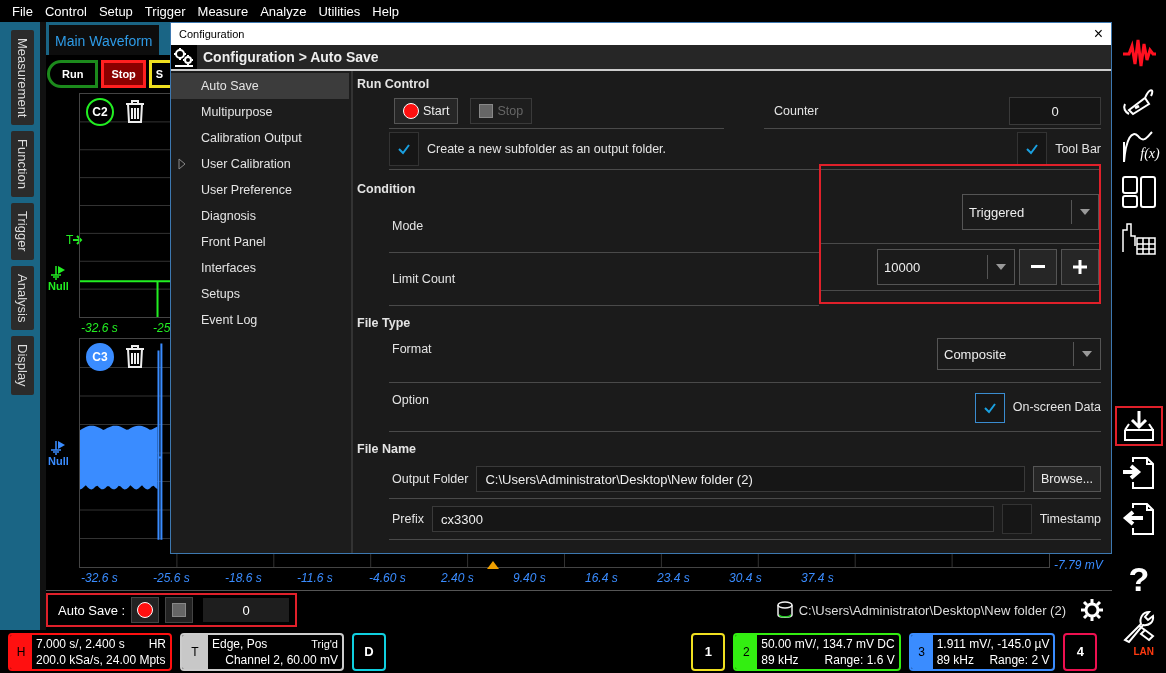  What do you see at coordinates (339, 11) in the screenshot?
I see `menu-item: Utilities` at bounding box center [339, 11].